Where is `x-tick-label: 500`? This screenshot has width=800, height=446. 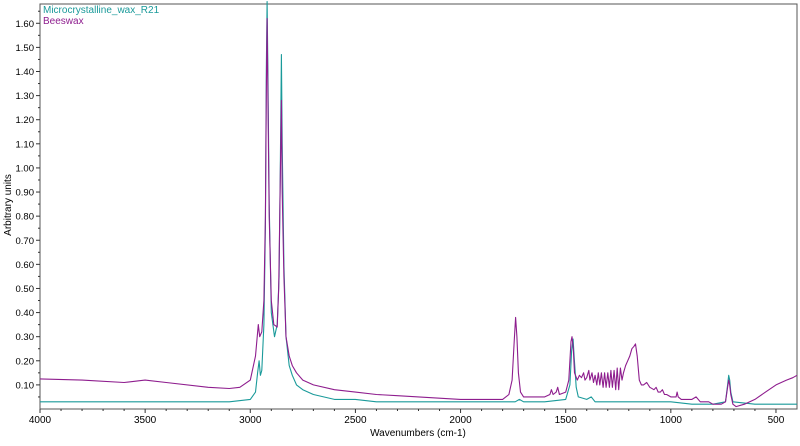
x-tick-label: 500 is located at coordinates (776, 420).